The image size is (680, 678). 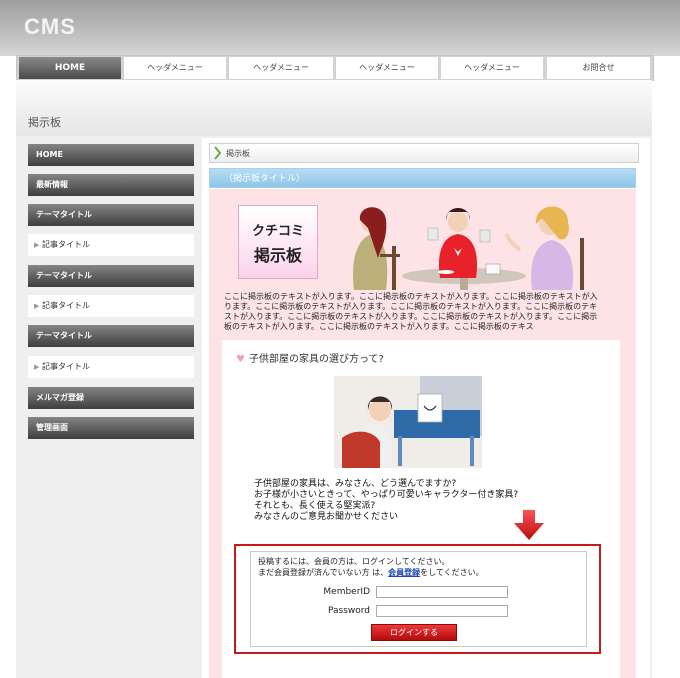 I want to click on post-body-line: それとも、長く使える堅実派?, so click(x=315, y=506).